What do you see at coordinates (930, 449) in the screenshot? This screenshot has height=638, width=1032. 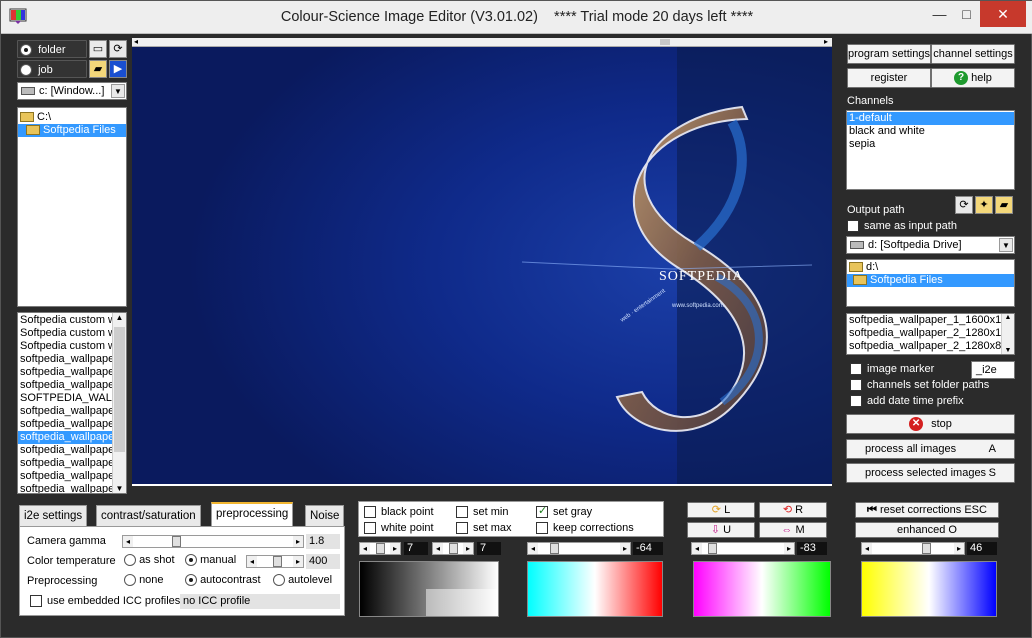 I see `process-all-button: process all images A` at bounding box center [930, 449].